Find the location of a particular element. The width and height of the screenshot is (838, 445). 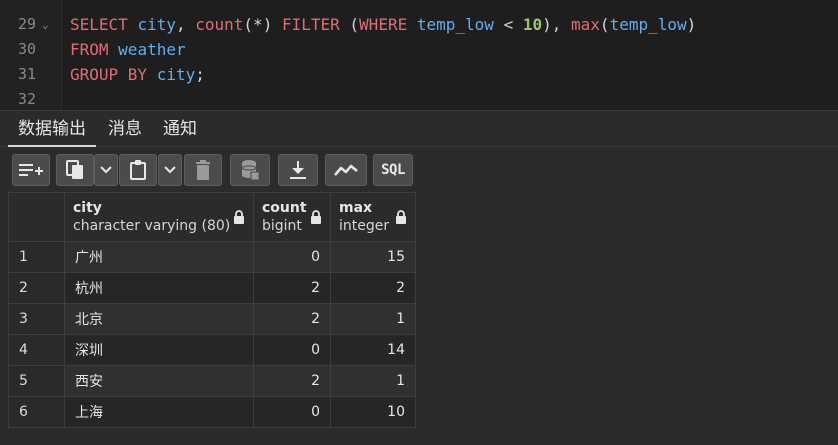

sql-label: SQL is located at coordinates (393, 170).